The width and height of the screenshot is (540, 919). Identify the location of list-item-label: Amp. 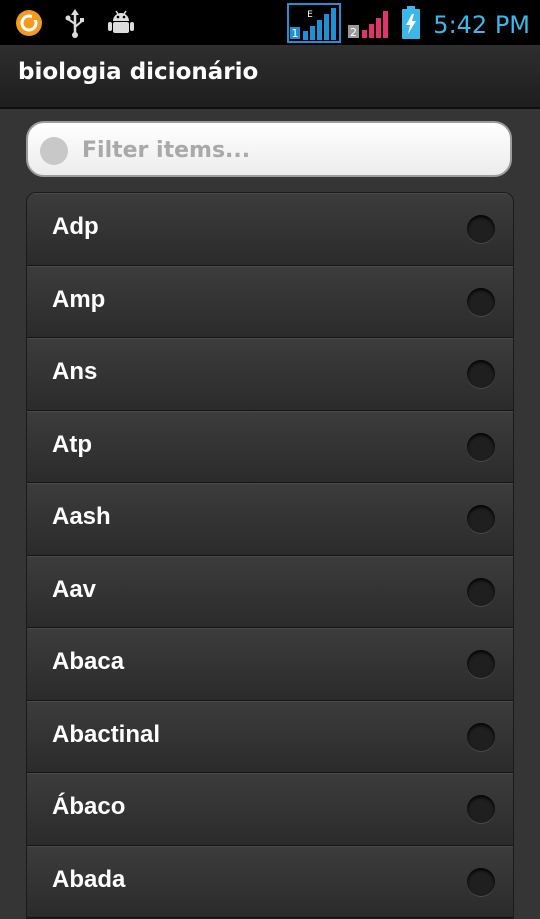
(79, 299).